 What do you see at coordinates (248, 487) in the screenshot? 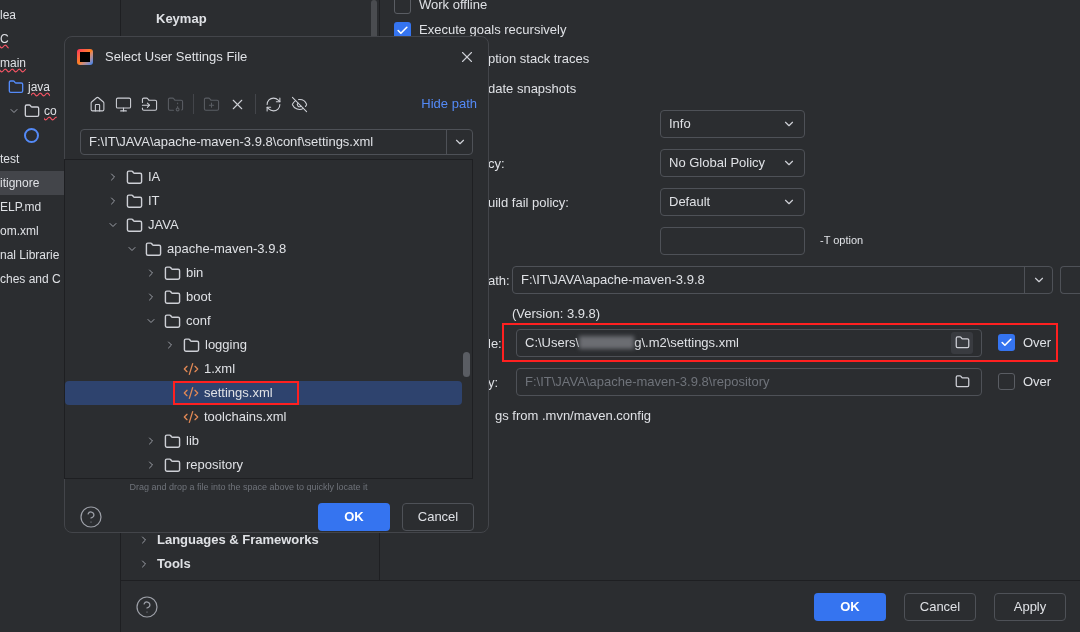
I see `hint-text: Drag and drop a file into the space above to quickly locate it` at bounding box center [248, 487].